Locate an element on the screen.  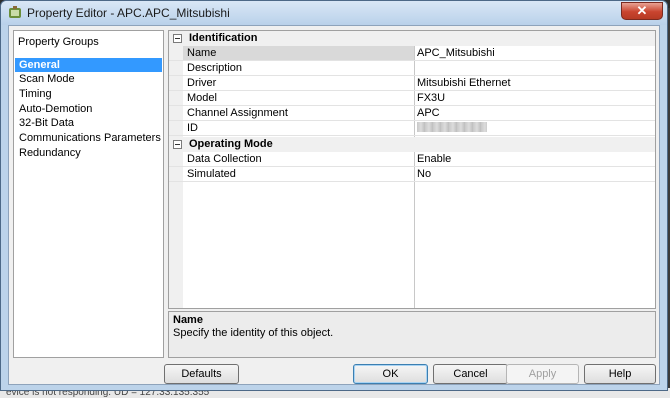
apply-button: Apply is located at coordinates (542, 374).